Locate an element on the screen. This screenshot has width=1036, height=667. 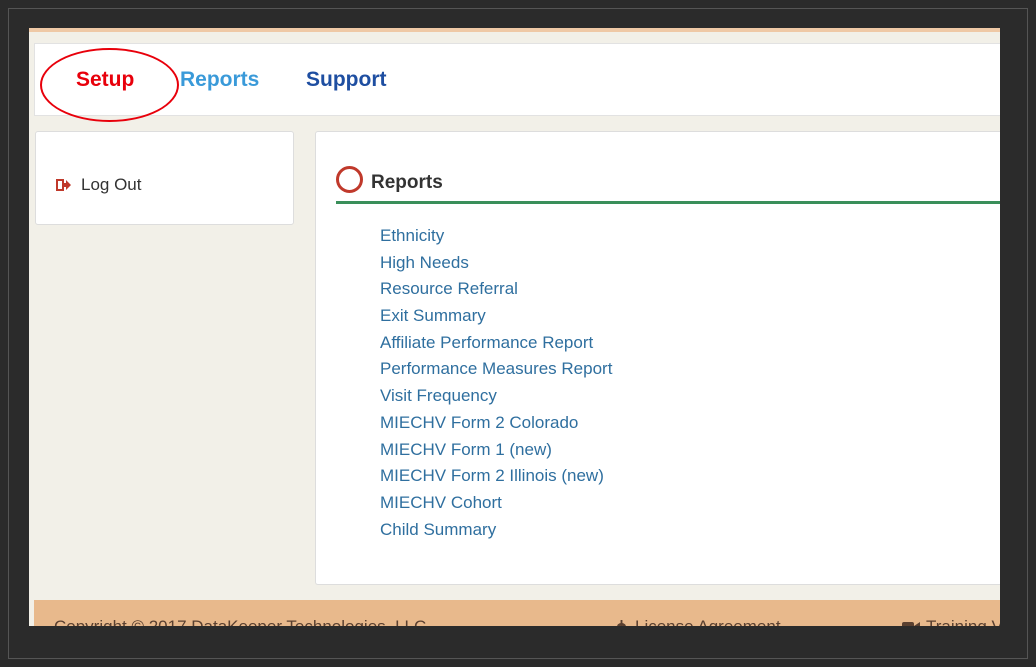
training-link: Training V is located at coordinates (951, 621).